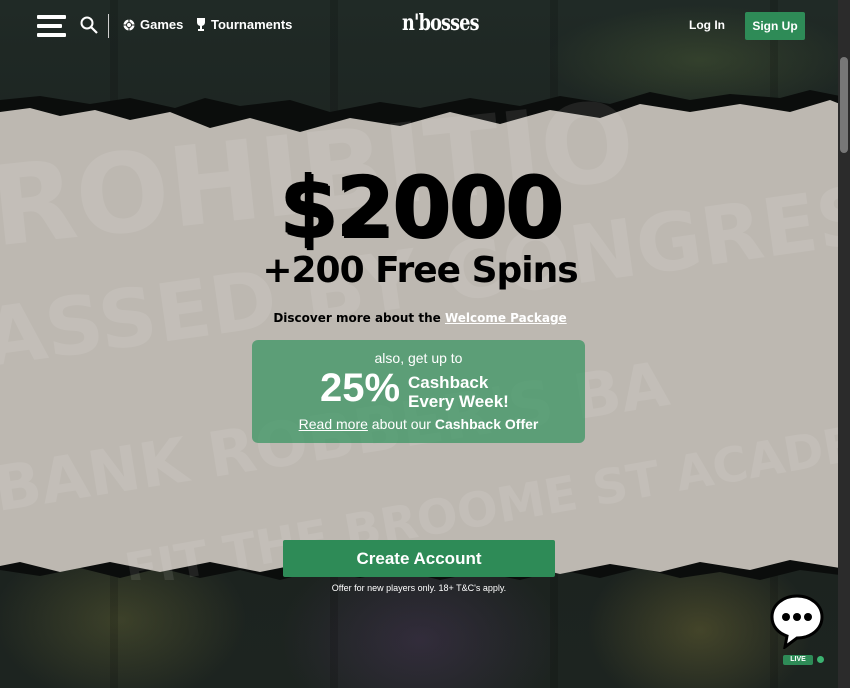 This screenshot has height=688, width=850. I want to click on online-status-dot, so click(820, 659).